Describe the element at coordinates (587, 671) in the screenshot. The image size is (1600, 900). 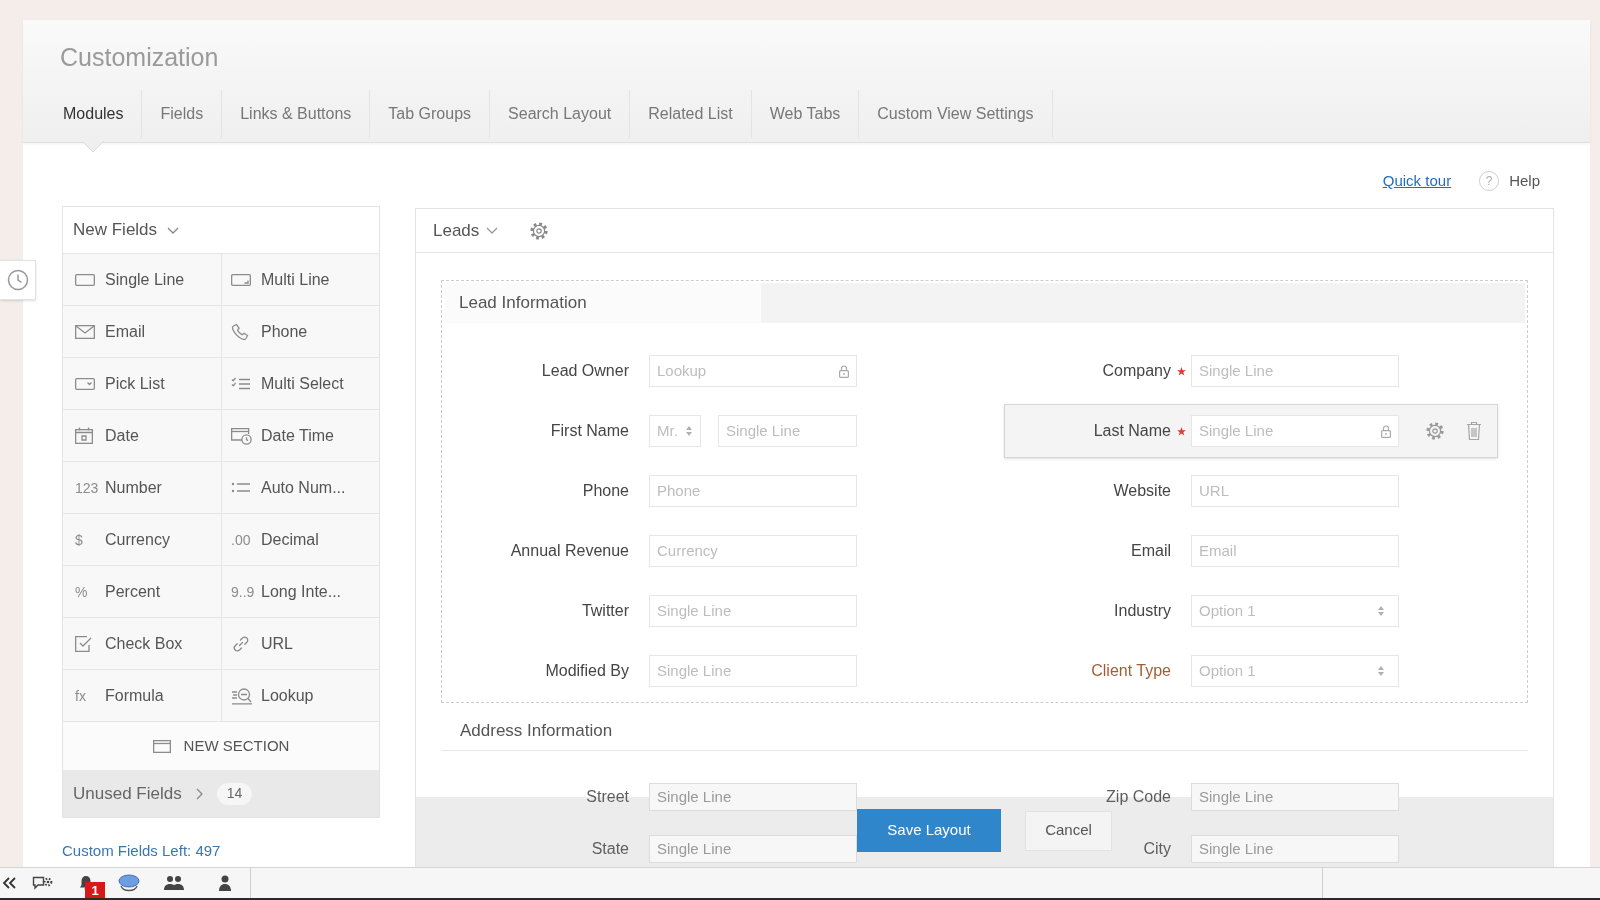
I see `field-label: Modified By` at that location.